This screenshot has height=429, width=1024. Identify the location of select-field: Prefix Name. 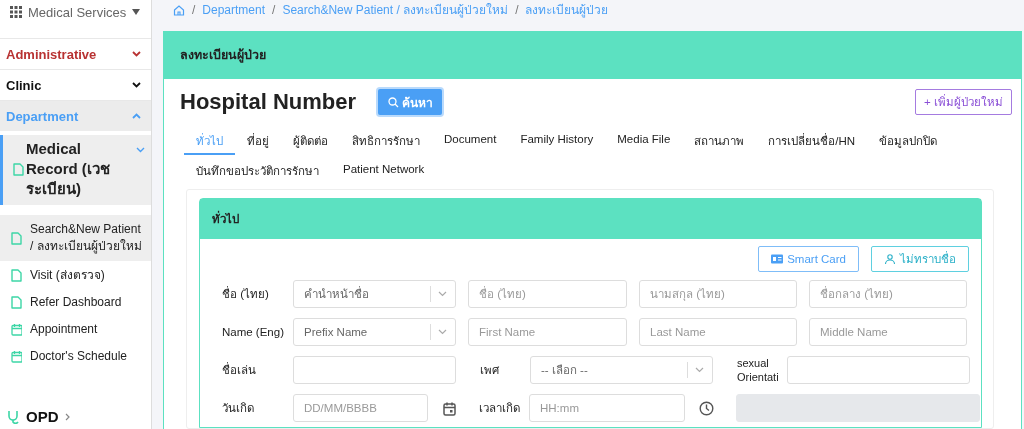
(374, 332).